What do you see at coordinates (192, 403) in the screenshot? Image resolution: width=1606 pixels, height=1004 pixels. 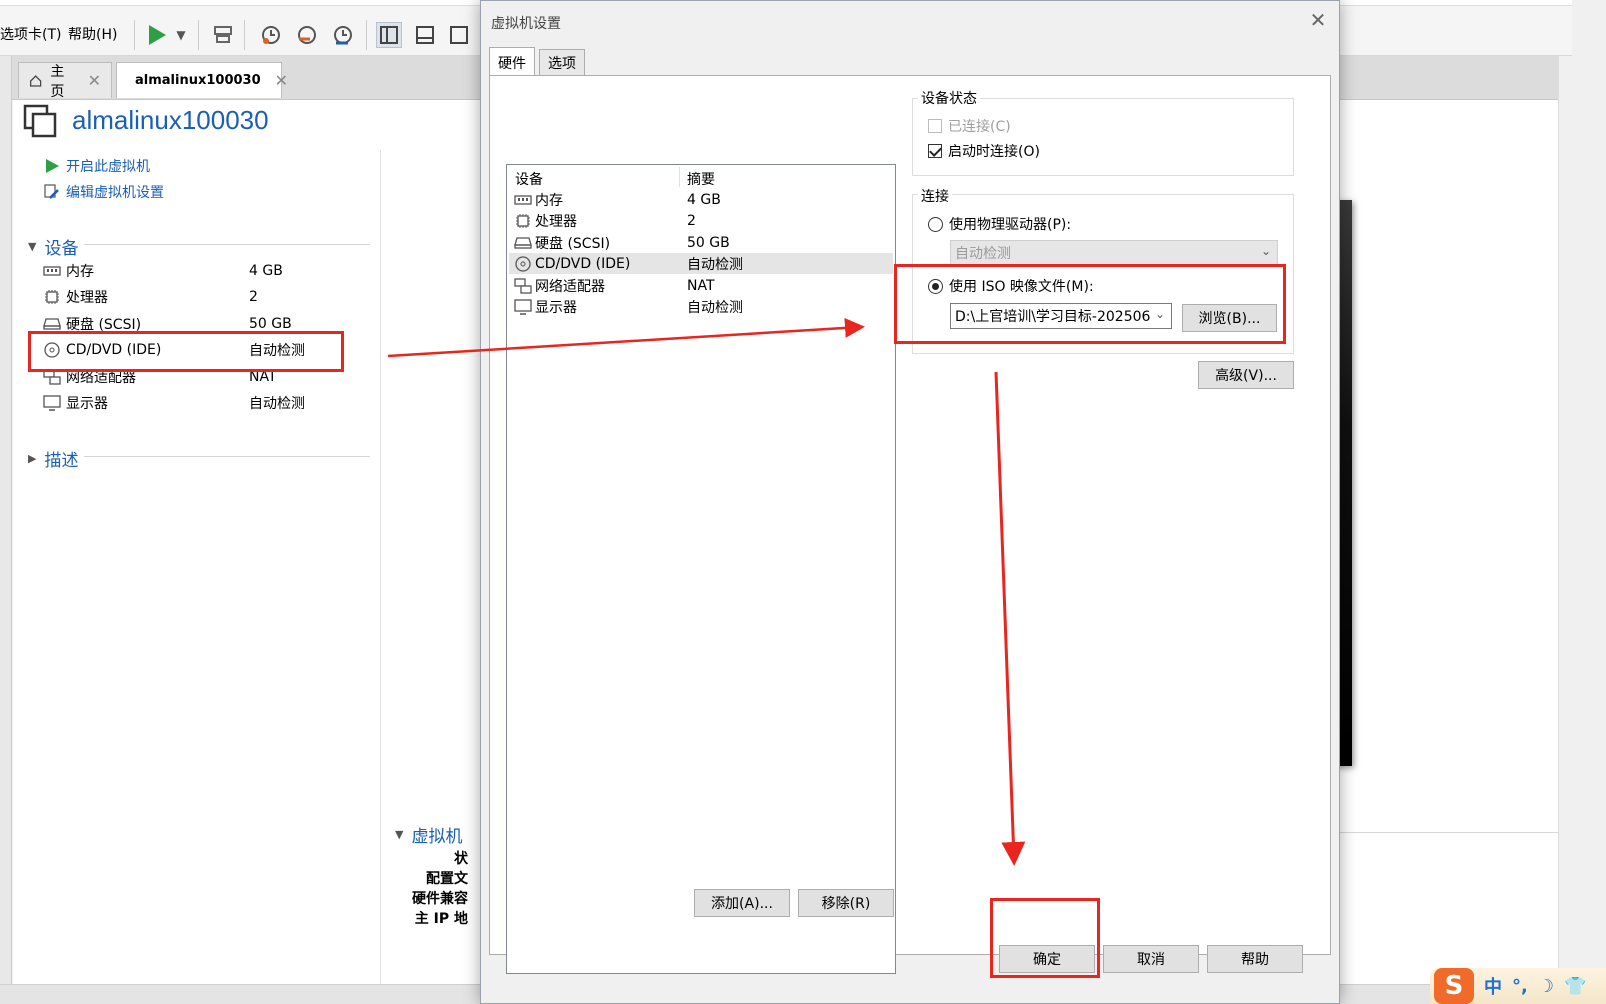 I see `device-row-display: 显示器 自动检测` at bounding box center [192, 403].